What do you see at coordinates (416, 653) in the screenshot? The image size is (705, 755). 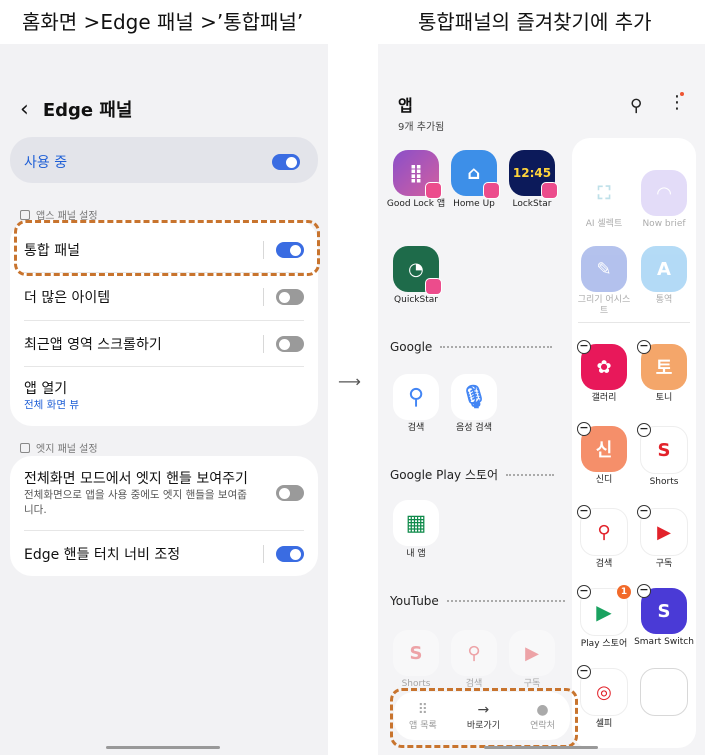 I see `shorts-icon: S` at bounding box center [416, 653].